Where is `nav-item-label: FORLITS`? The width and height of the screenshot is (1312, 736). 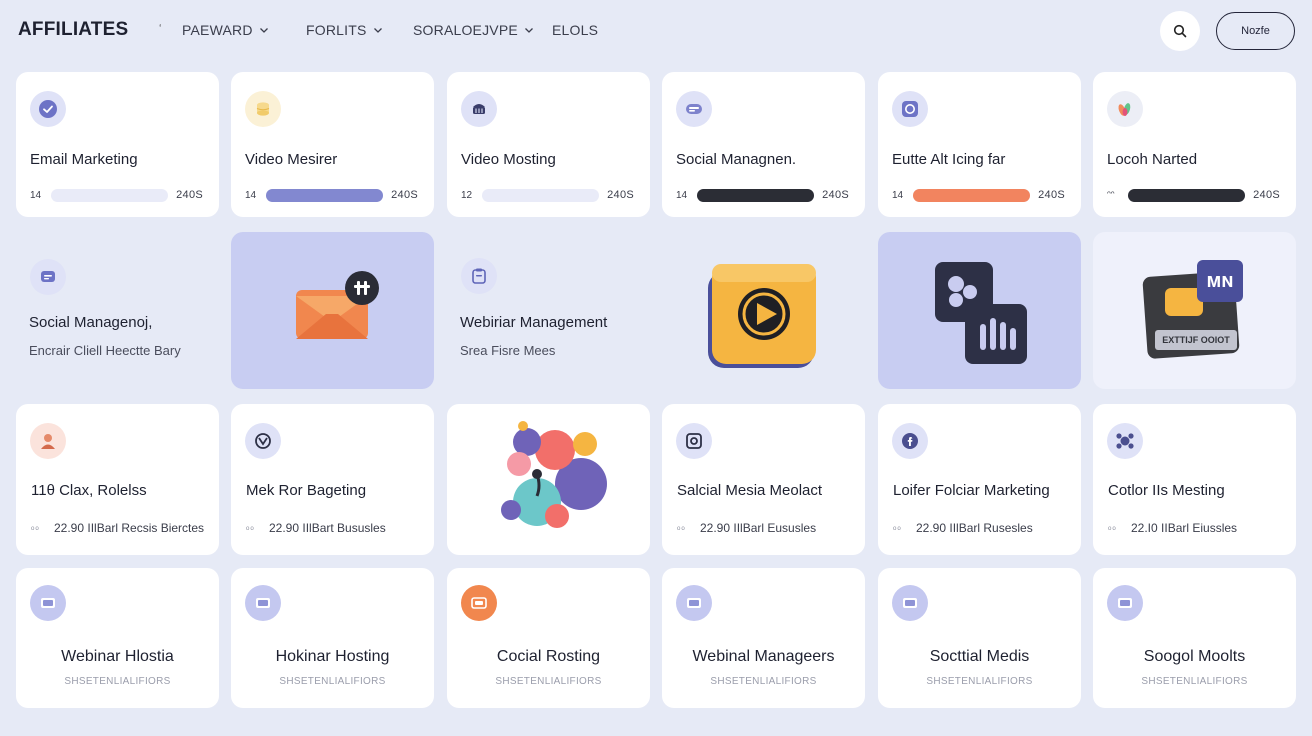
nav-item-label: FORLITS is located at coordinates (336, 30).